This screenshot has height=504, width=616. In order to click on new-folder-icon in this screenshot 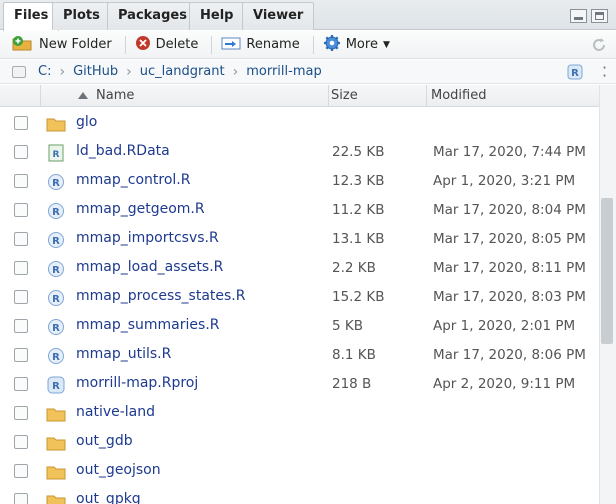, I will do `click(23, 45)`.